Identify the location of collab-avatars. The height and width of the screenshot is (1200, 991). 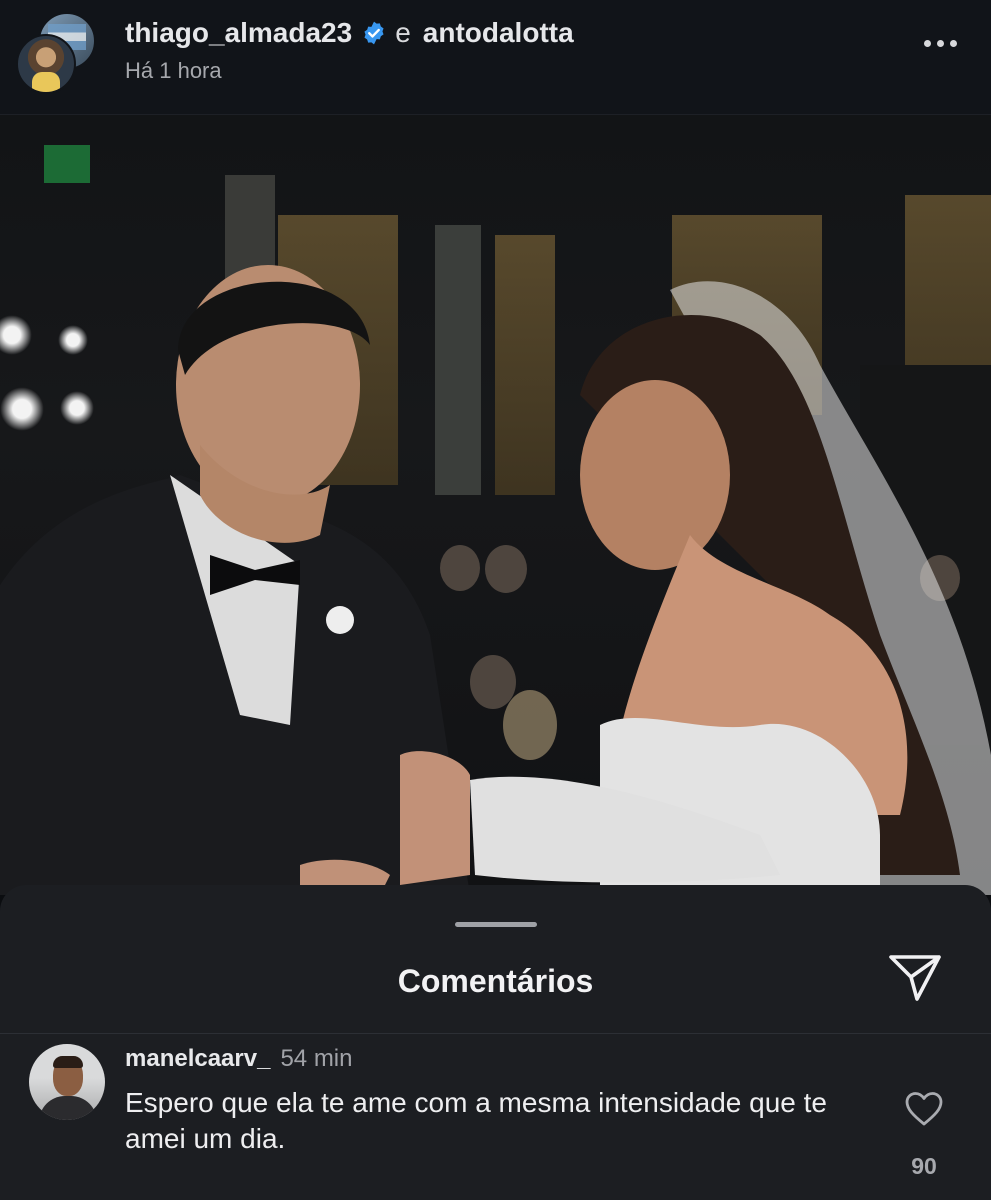
(56, 53).